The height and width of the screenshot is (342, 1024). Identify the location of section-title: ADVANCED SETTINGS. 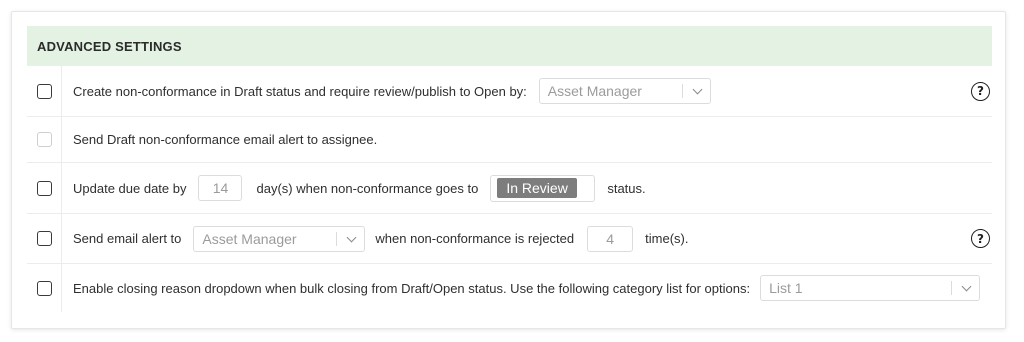
(109, 46).